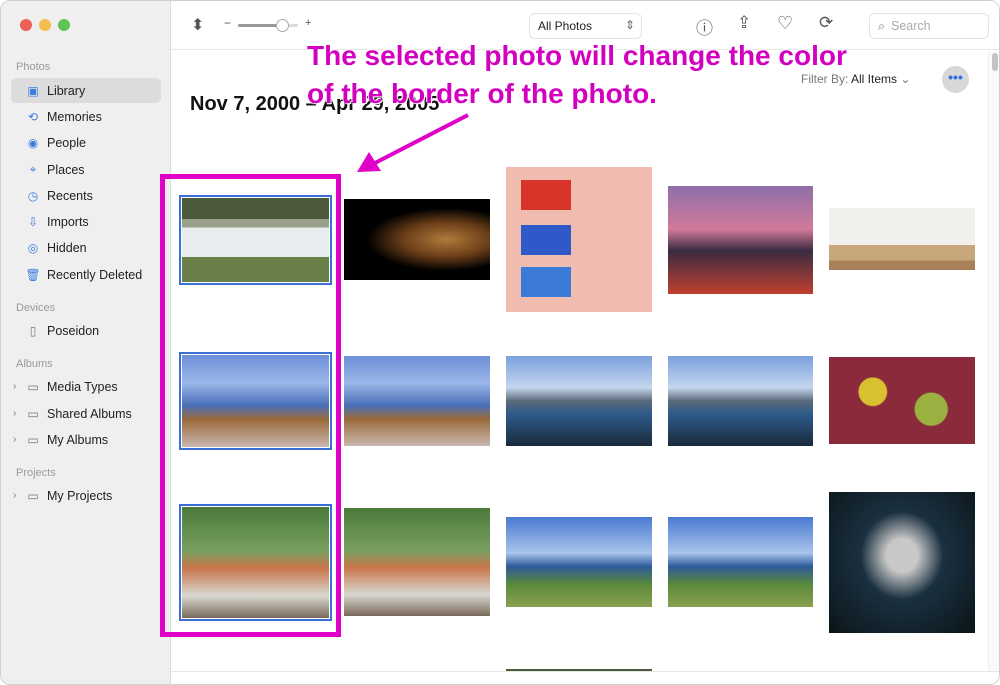 This screenshot has height=685, width=1000. What do you see at coordinates (420, 139) in the screenshot?
I see `arrow-line` at bounding box center [420, 139].